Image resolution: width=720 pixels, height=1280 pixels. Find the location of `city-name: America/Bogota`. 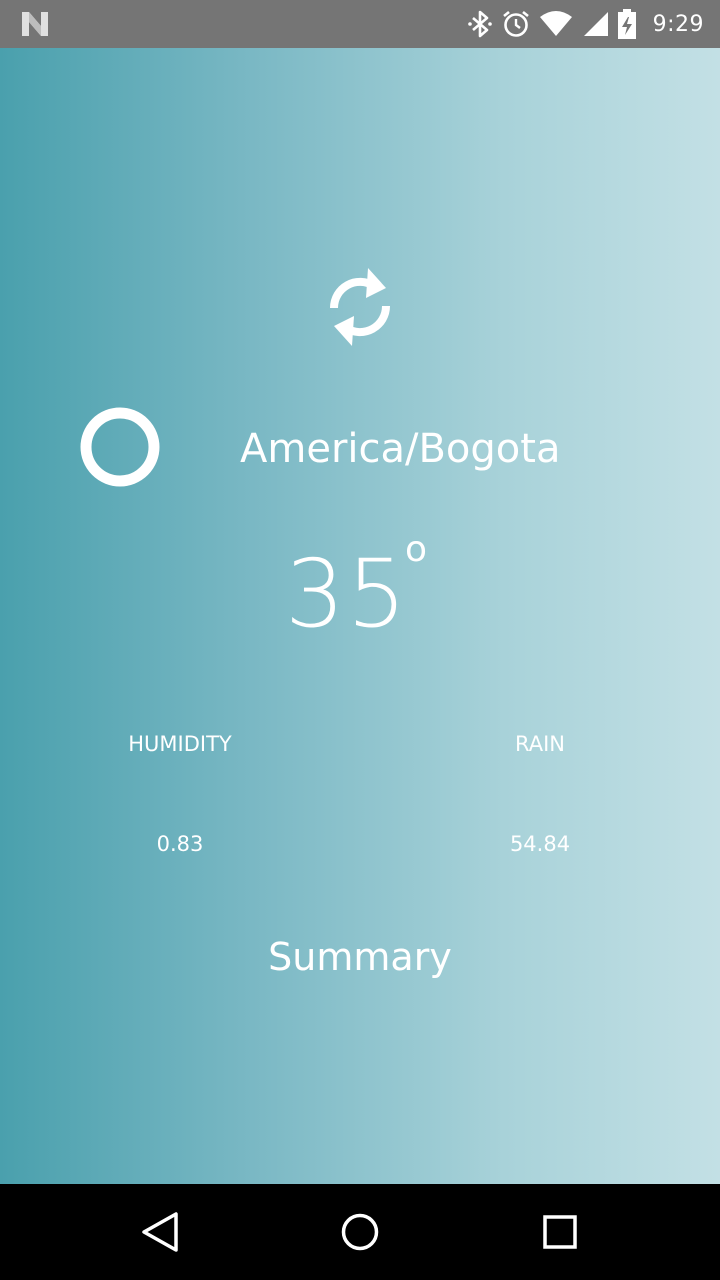

city-name: America/Bogota is located at coordinates (400, 449).